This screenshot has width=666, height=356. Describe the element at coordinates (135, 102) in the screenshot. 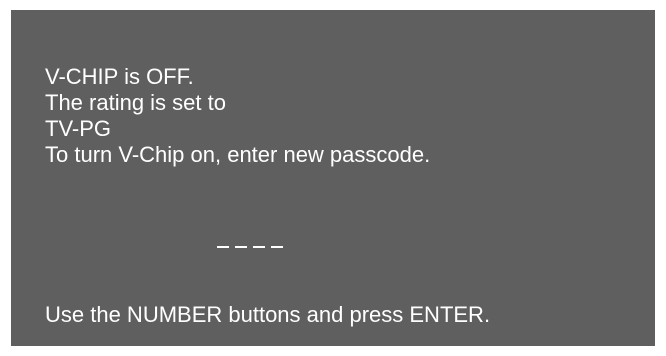

I see `rating-intro-text: The rating is set to` at that location.